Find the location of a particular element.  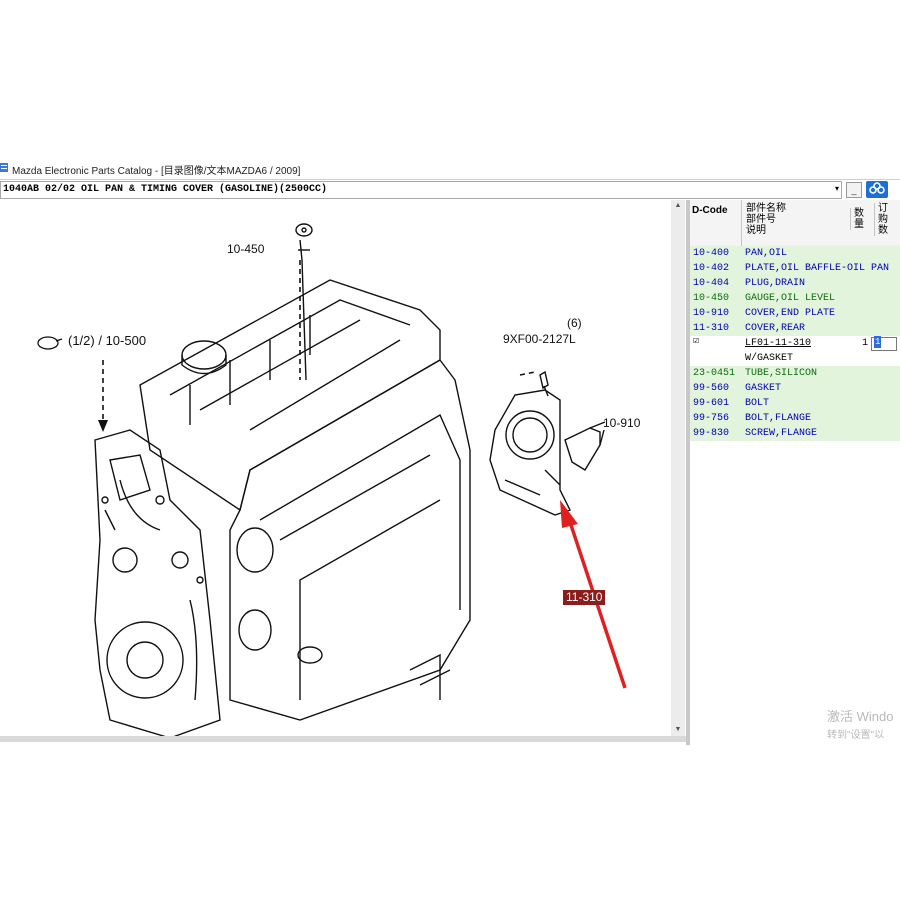

minimize-button: _ is located at coordinates (854, 190).